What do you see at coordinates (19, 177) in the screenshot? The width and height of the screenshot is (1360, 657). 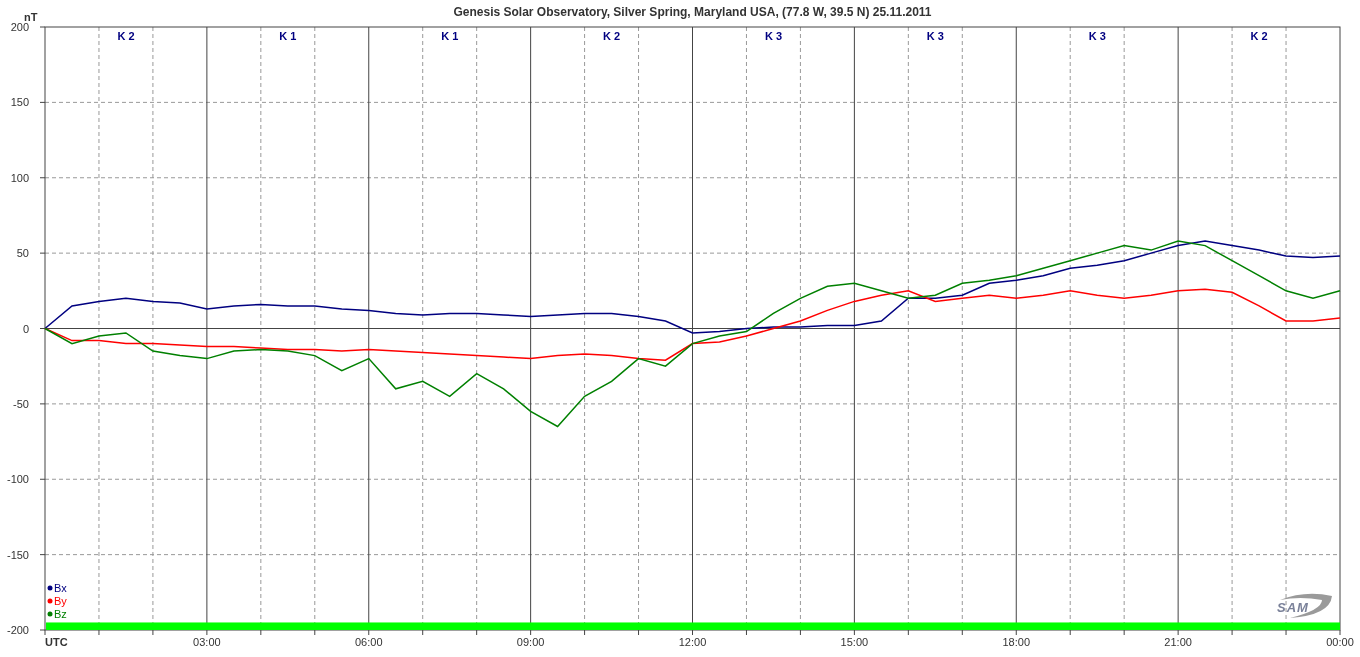 I see `y-tick-label: 100` at bounding box center [19, 177].